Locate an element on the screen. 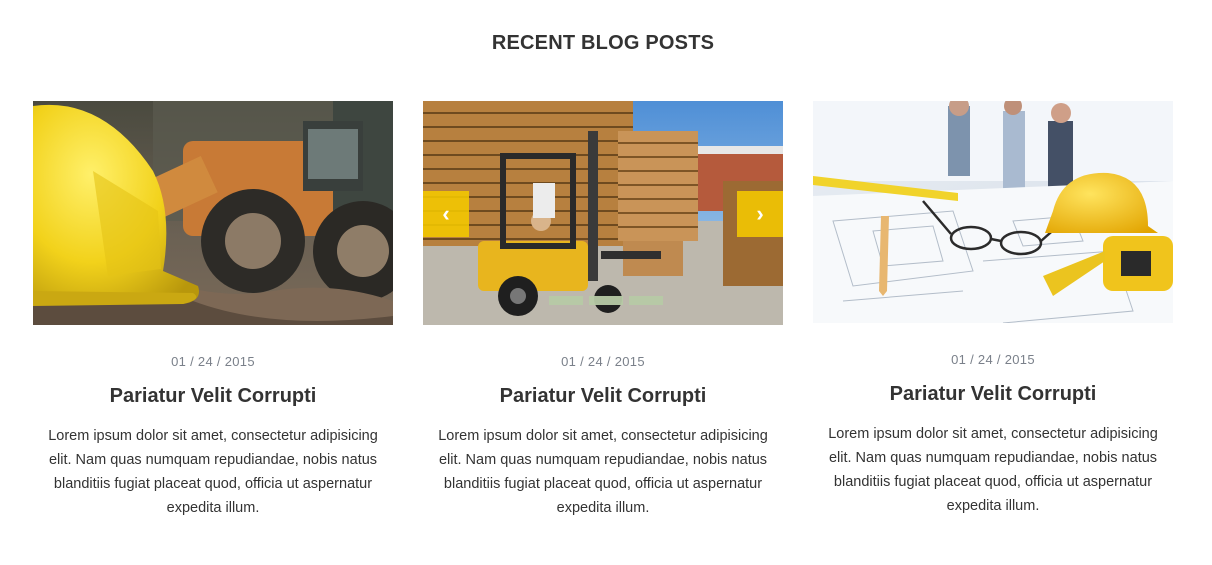 This screenshot has width=1212, height=565. hard-hat-excavator-image is located at coordinates (213, 213).